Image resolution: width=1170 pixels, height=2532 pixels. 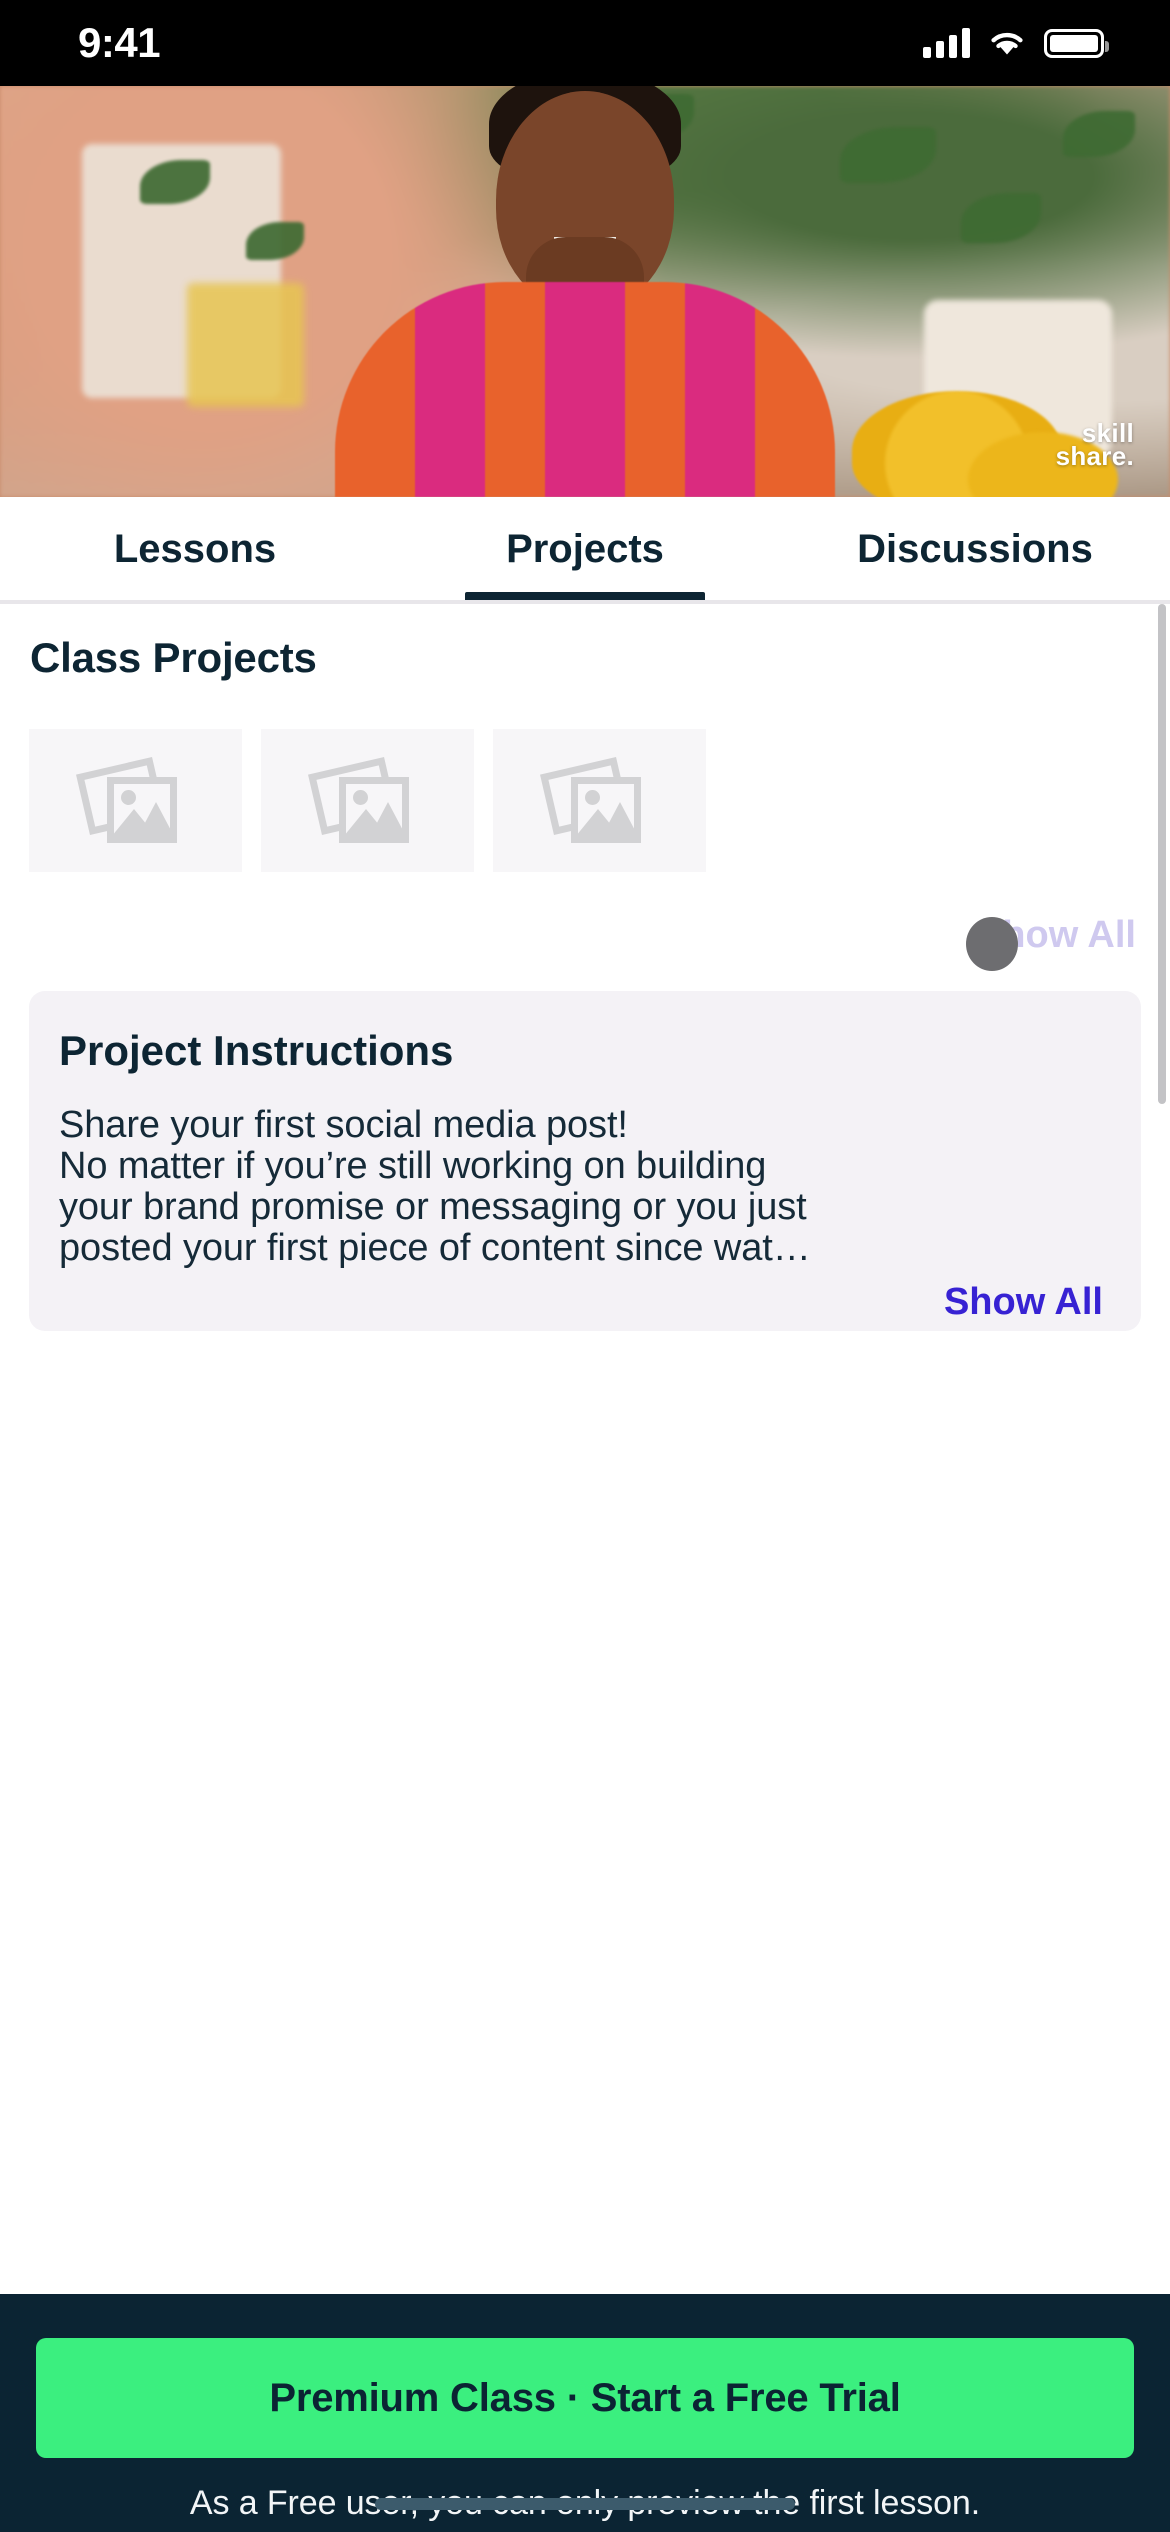 I want to click on status-icons-group, so click(x=1016, y=43).